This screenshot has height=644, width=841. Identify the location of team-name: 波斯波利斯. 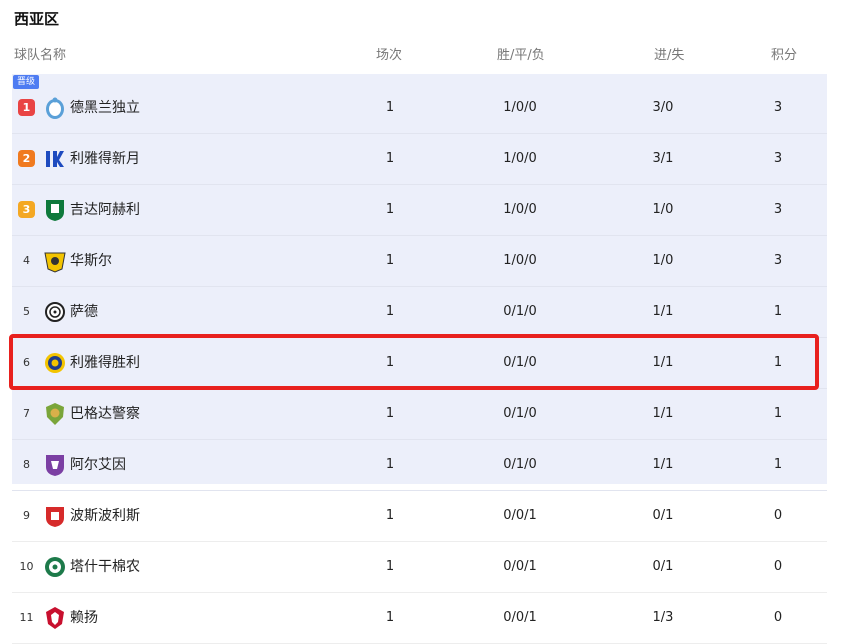
(105, 516).